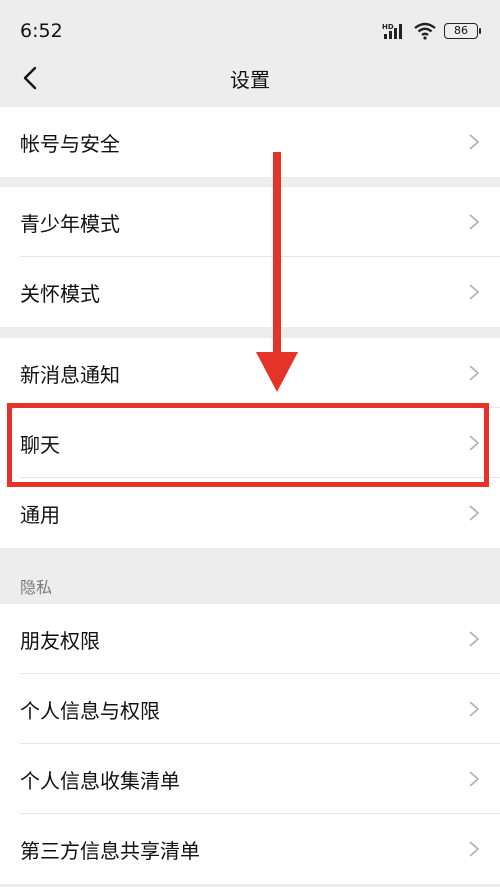  What do you see at coordinates (388, 27) in the screenshot?
I see `signal-hd-label: HD` at bounding box center [388, 27].